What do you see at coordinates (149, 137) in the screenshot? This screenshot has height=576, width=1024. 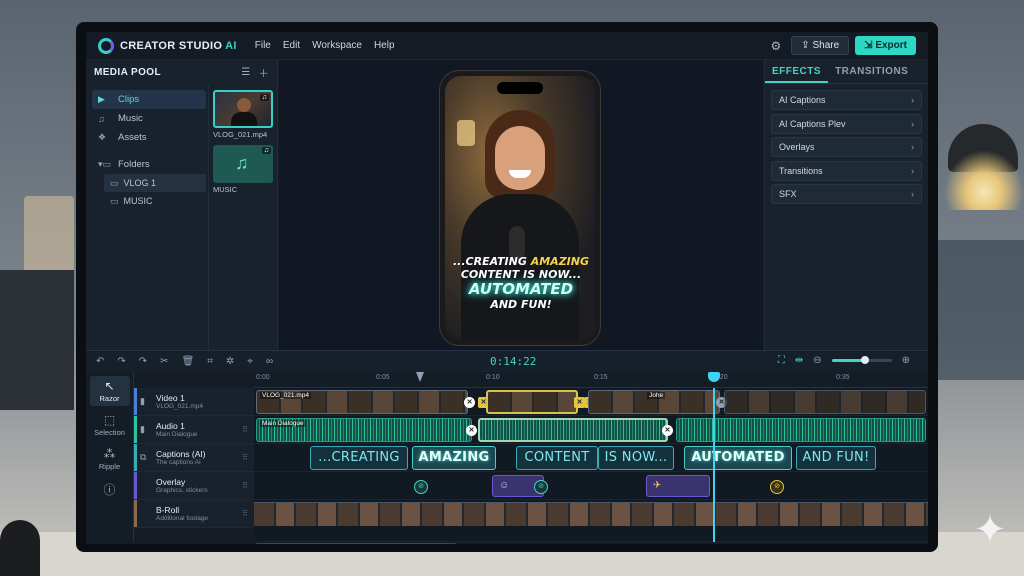 I see `nav-assets: ❖ Assets` at bounding box center [149, 137].